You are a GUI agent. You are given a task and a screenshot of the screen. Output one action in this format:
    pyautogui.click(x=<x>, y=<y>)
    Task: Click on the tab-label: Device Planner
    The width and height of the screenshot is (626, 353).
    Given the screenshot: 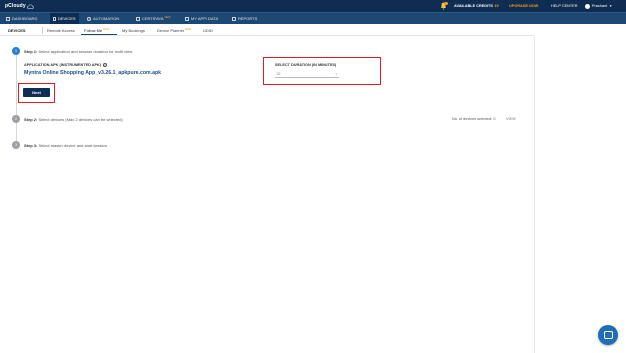 What is the action you would take?
    pyautogui.click(x=171, y=30)
    